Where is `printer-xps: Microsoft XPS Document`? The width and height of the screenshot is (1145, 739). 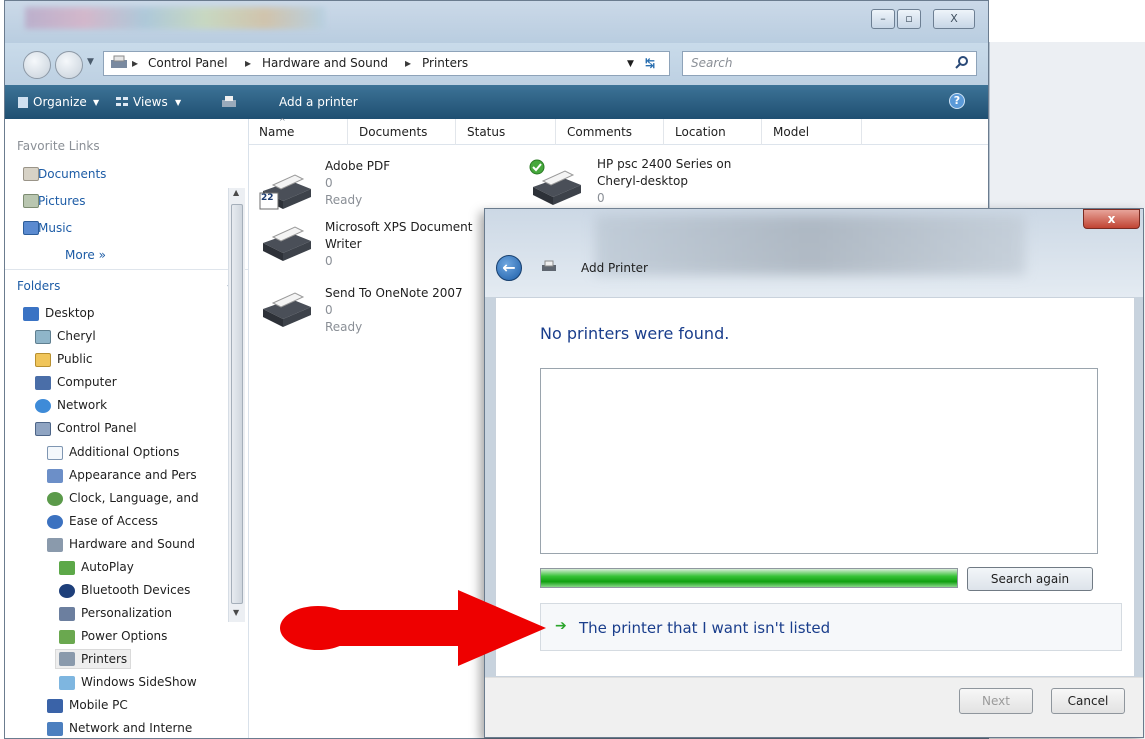 printer-xps: Microsoft XPS Document is located at coordinates (398, 227).